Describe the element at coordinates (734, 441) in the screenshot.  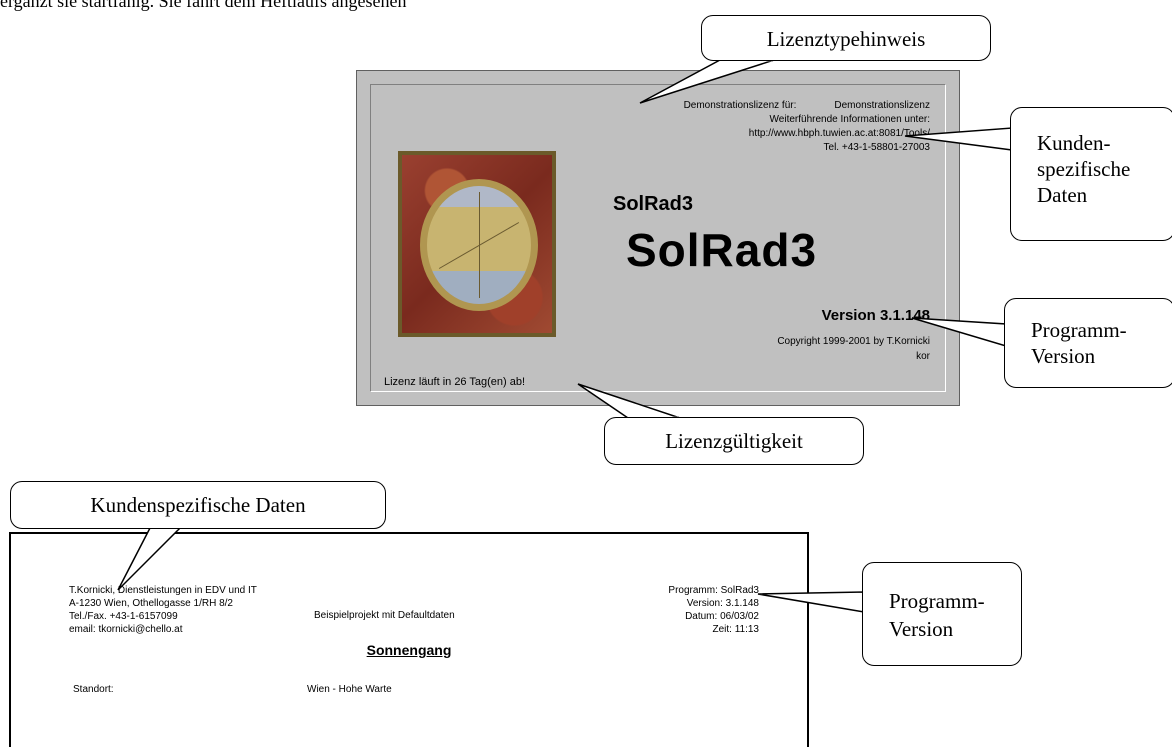
I see `callout-license-validity: Lizenzgültigkeit` at that location.